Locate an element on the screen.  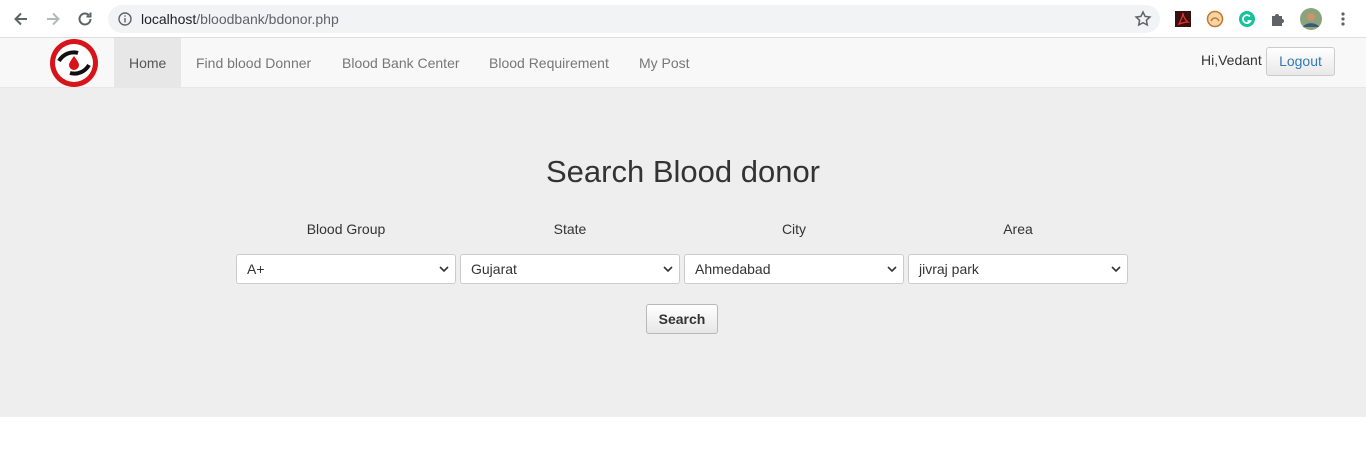
nav-blood-requirement: Blood Requirement is located at coordinates (549, 63).